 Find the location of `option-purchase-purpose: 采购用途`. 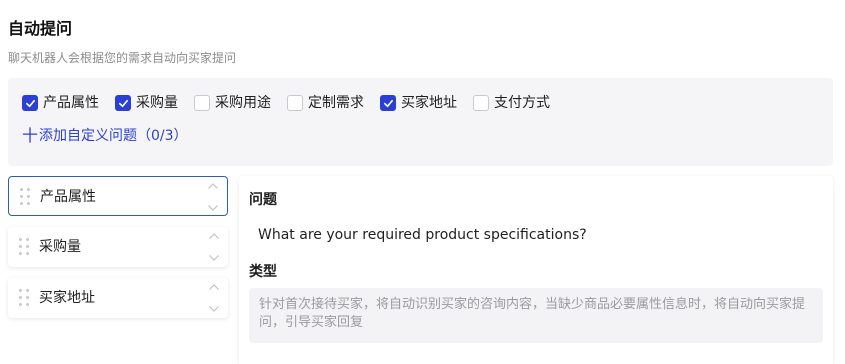

option-purchase-purpose: 采购用途 is located at coordinates (232, 103).